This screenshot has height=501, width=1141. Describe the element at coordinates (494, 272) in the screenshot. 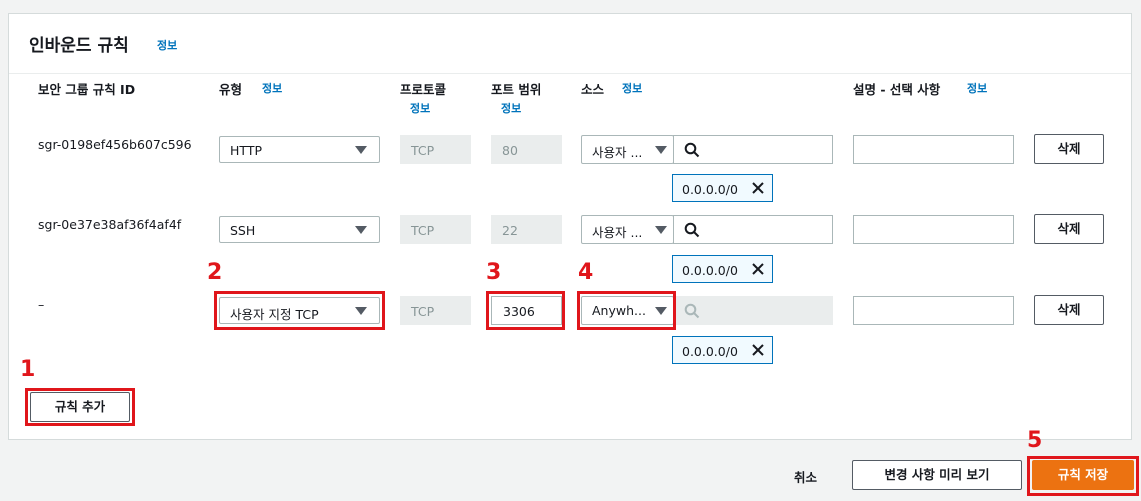

I see `annotation-number: 3` at that location.